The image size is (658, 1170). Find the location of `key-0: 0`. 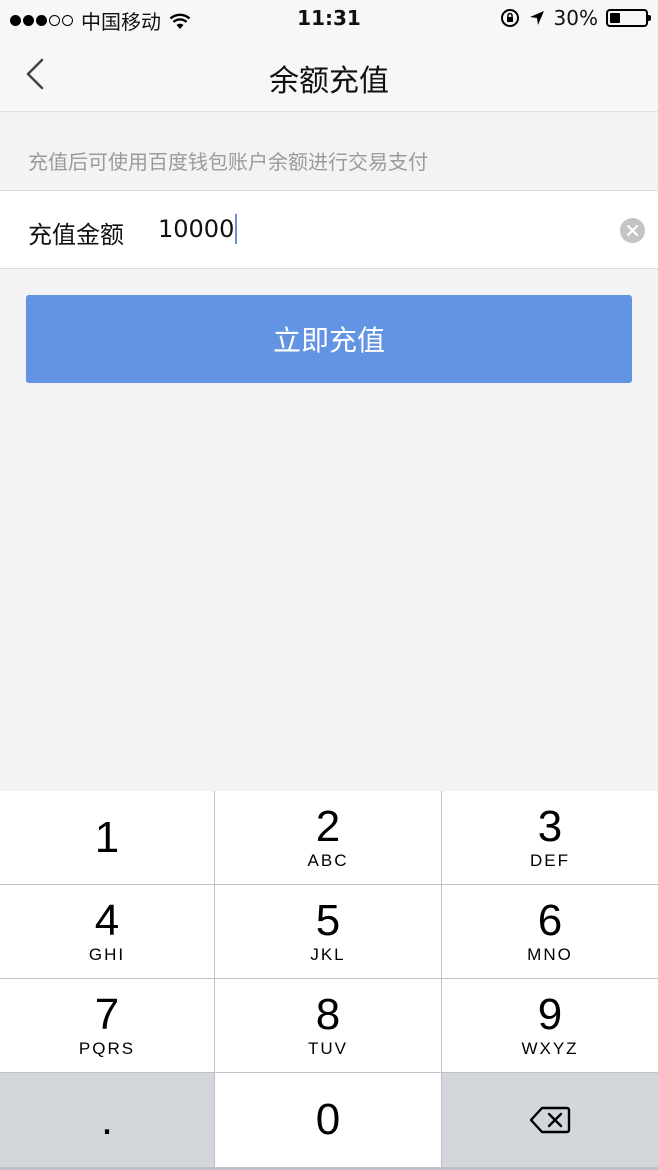

key-0: 0 is located at coordinates (328, 1120).